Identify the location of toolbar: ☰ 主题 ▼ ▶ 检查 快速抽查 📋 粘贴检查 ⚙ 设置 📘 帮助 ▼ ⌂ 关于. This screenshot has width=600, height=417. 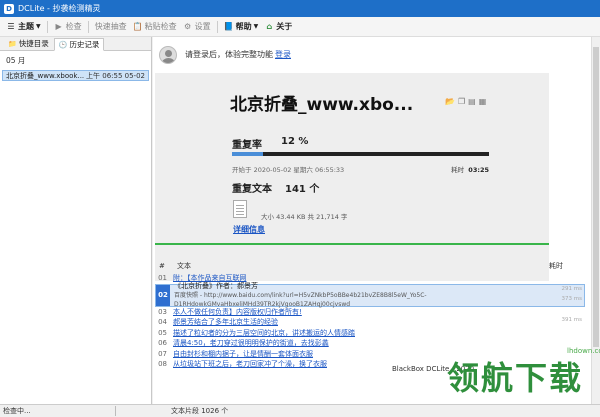
(300, 27).